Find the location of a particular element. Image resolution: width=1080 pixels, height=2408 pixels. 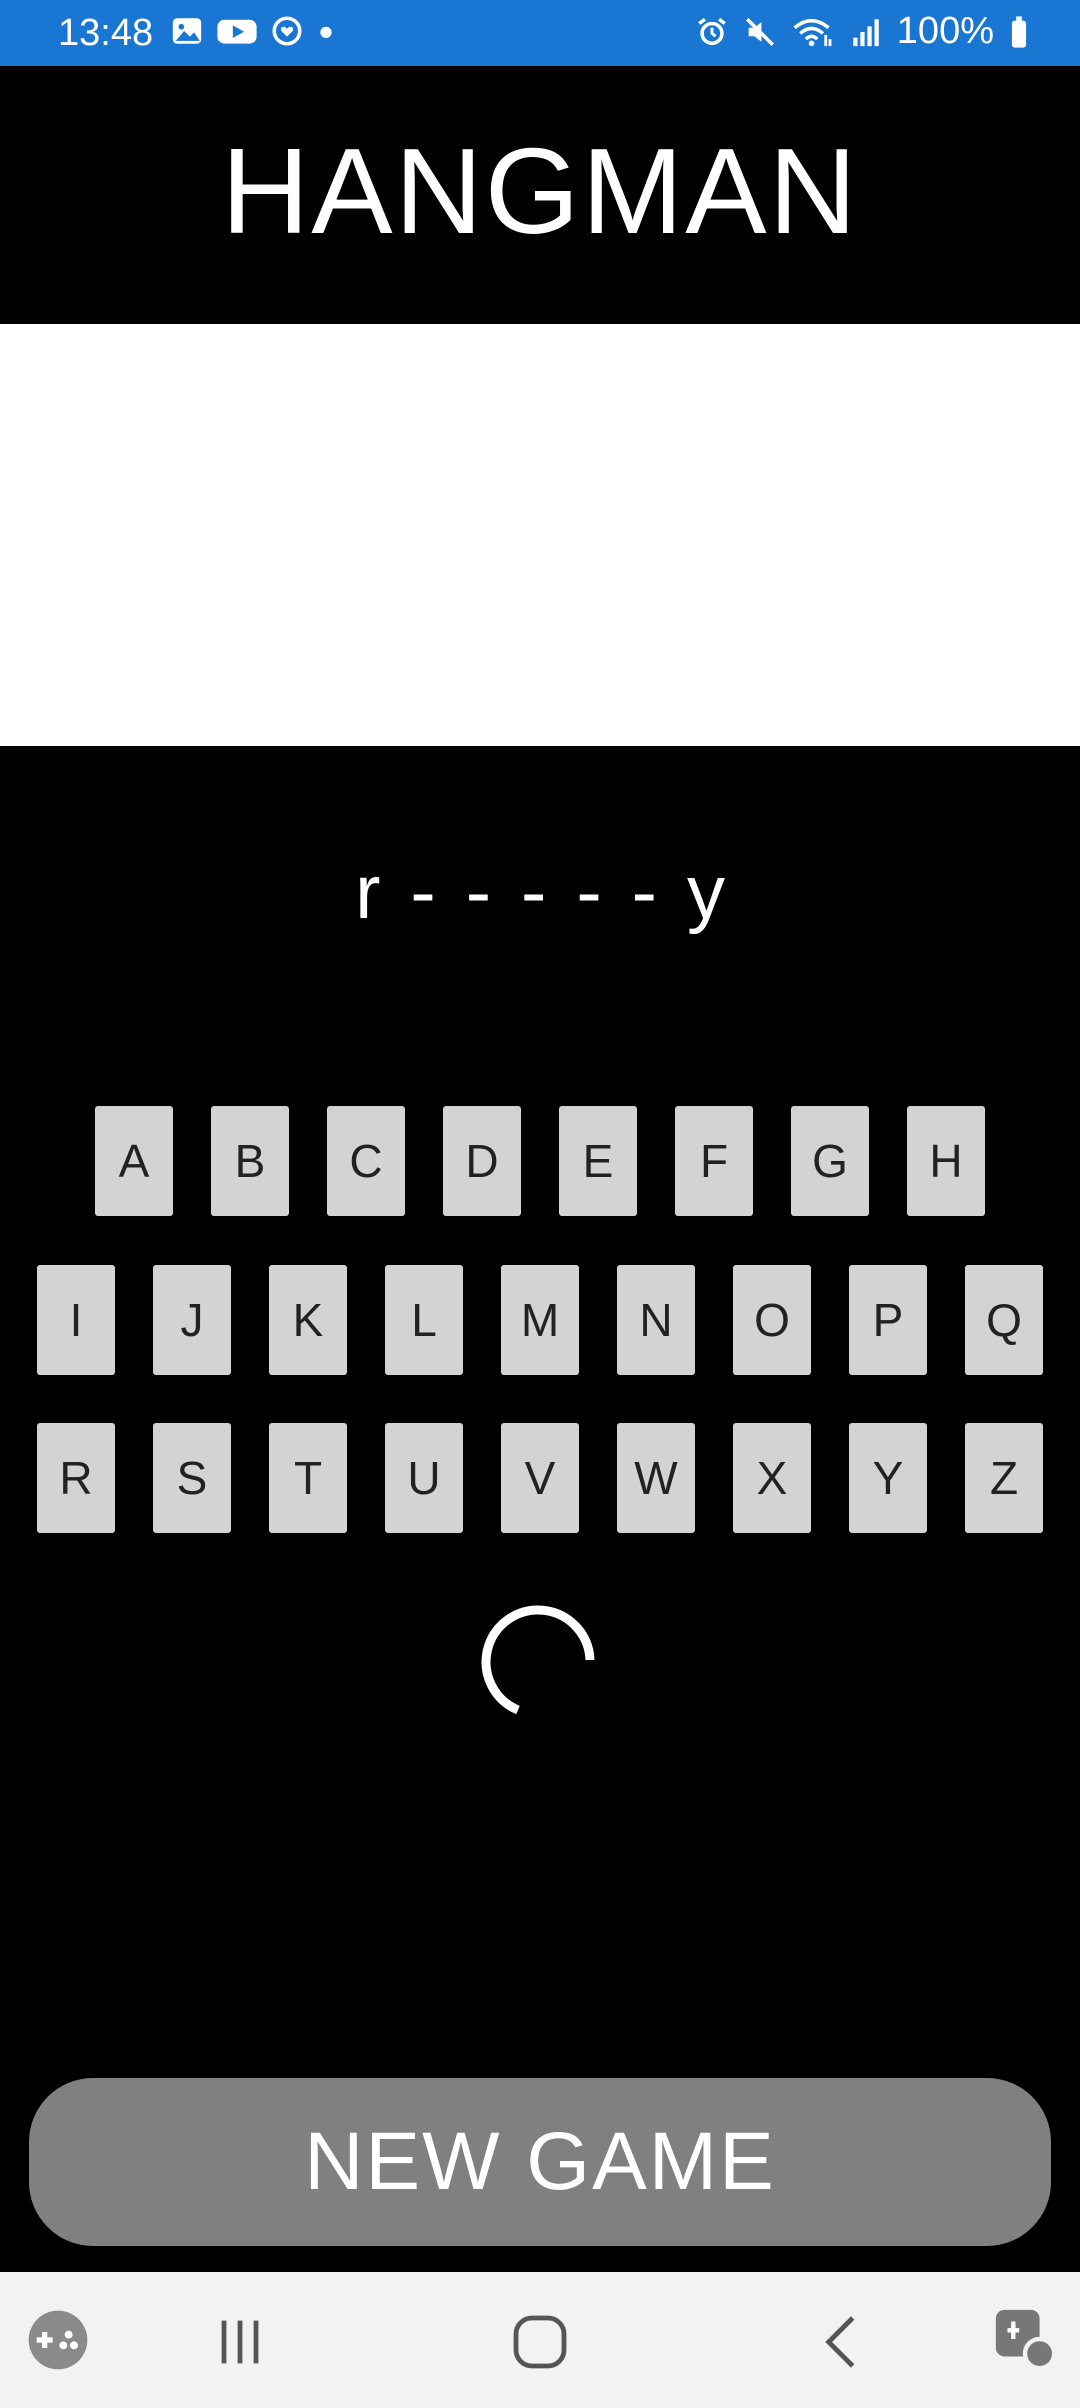

key-i: I is located at coordinates (76, 1320).